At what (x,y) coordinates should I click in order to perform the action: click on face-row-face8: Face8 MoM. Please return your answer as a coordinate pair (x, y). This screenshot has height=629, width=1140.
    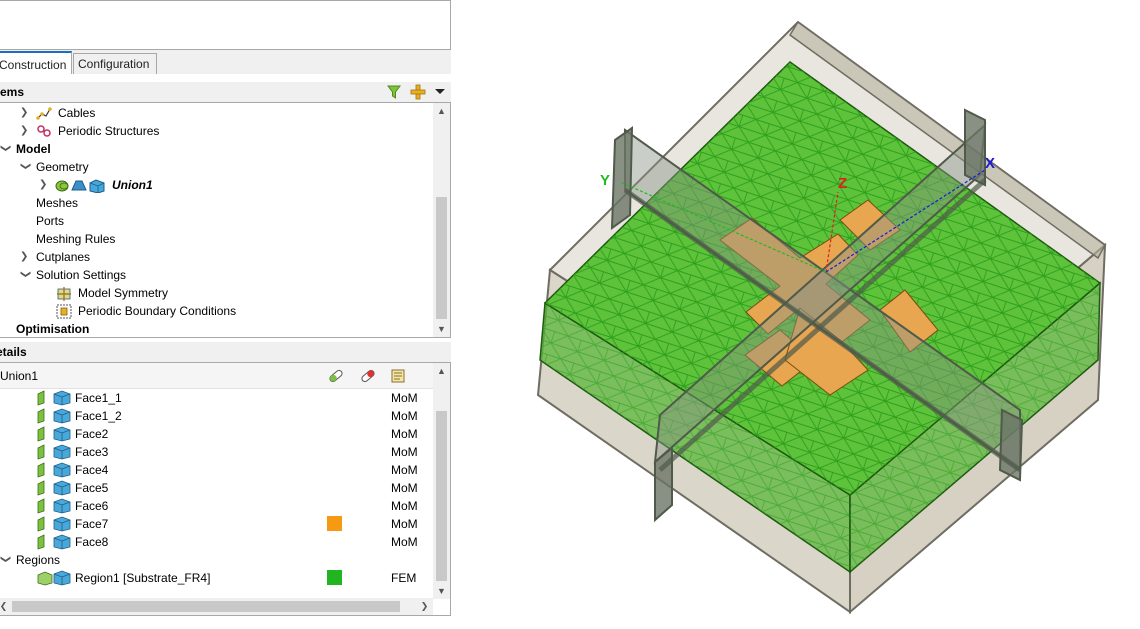
    Looking at the image, I should click on (216, 542).